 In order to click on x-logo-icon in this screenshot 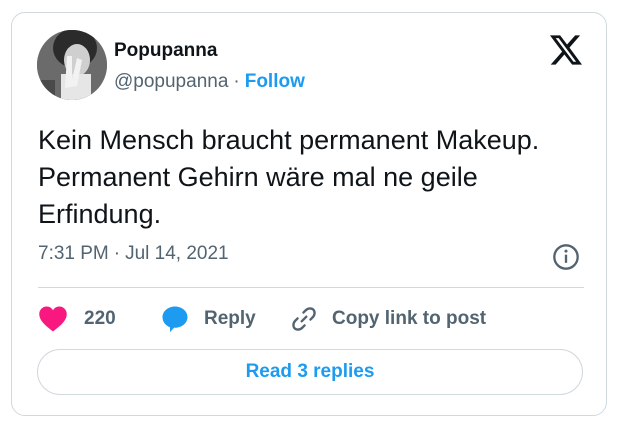, I will do `click(566, 50)`.